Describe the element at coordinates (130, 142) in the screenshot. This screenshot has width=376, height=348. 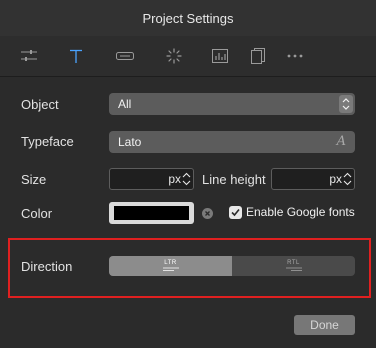
I see `typeface-value: Lato` at that location.